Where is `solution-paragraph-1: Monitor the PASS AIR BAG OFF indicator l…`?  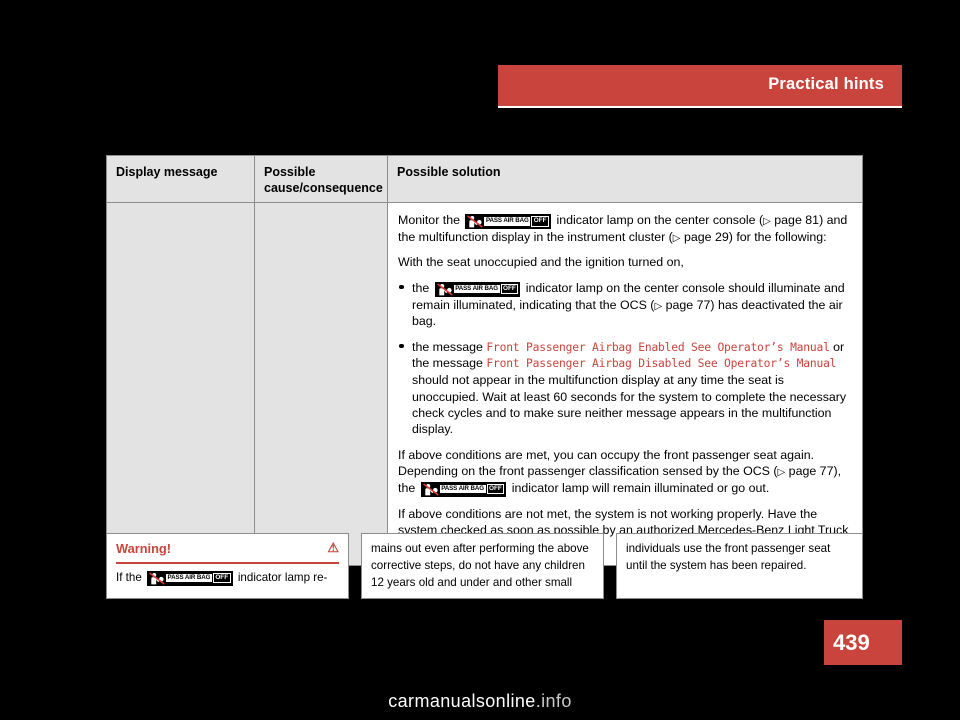 solution-paragraph-1: Monitor the PASS AIR BAG OFF indicator l… is located at coordinates (624, 228).